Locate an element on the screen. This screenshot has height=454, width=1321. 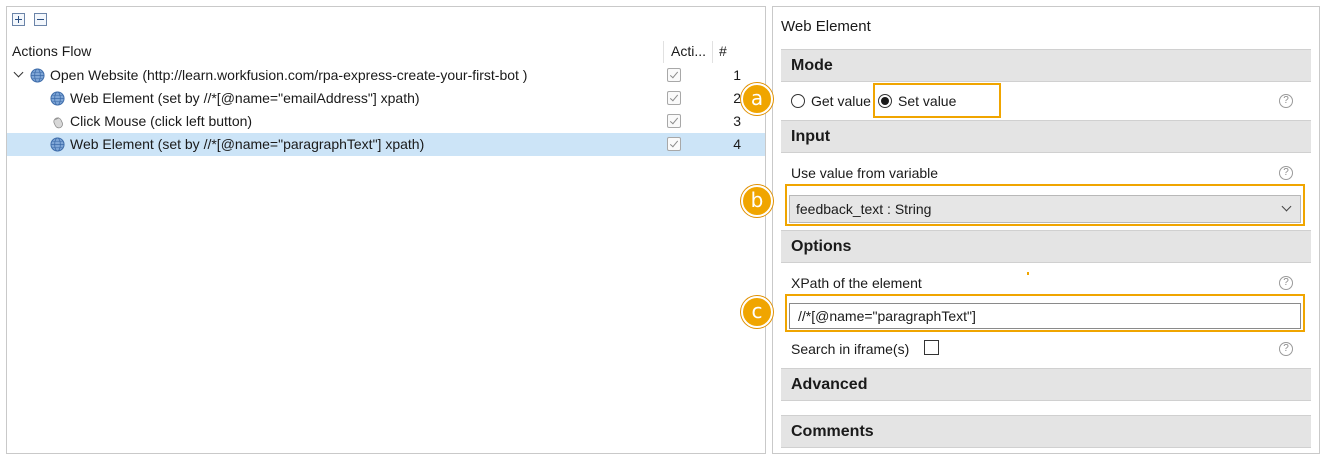
search-iframe-checkbox is located at coordinates (931, 347).